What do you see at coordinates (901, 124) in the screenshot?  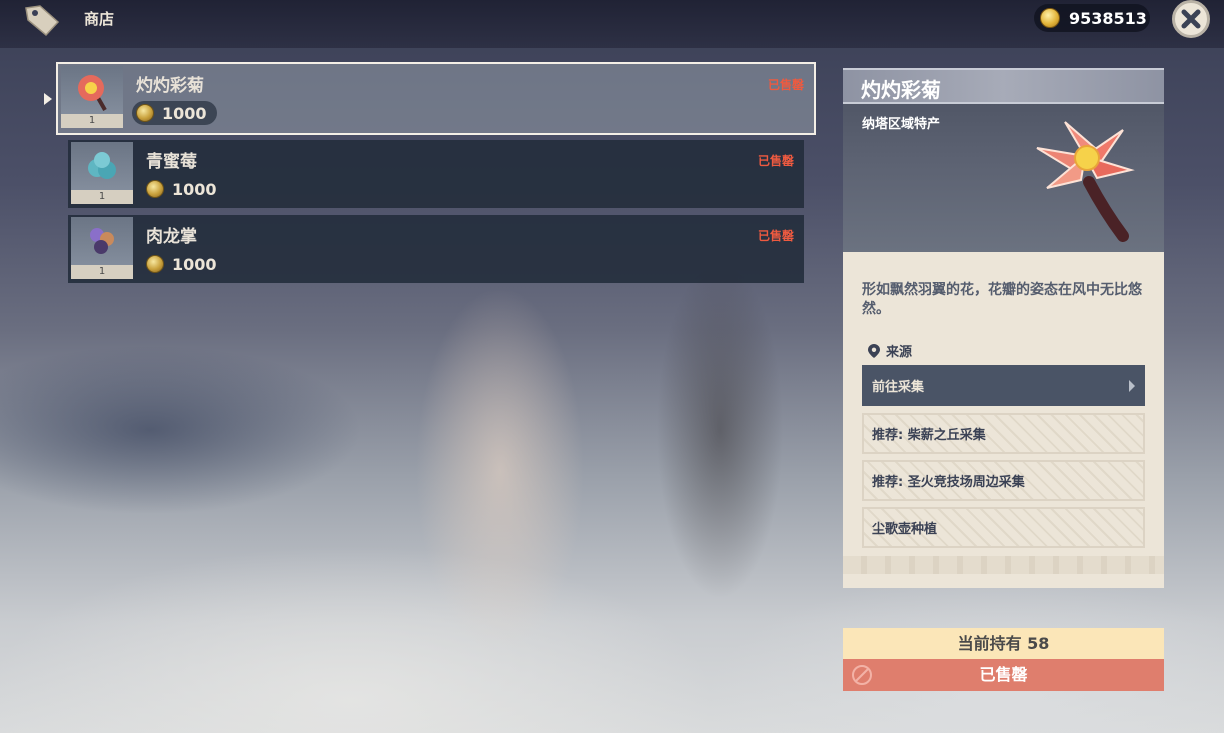 I see `detail-region: 纳塔区域特产` at bounding box center [901, 124].